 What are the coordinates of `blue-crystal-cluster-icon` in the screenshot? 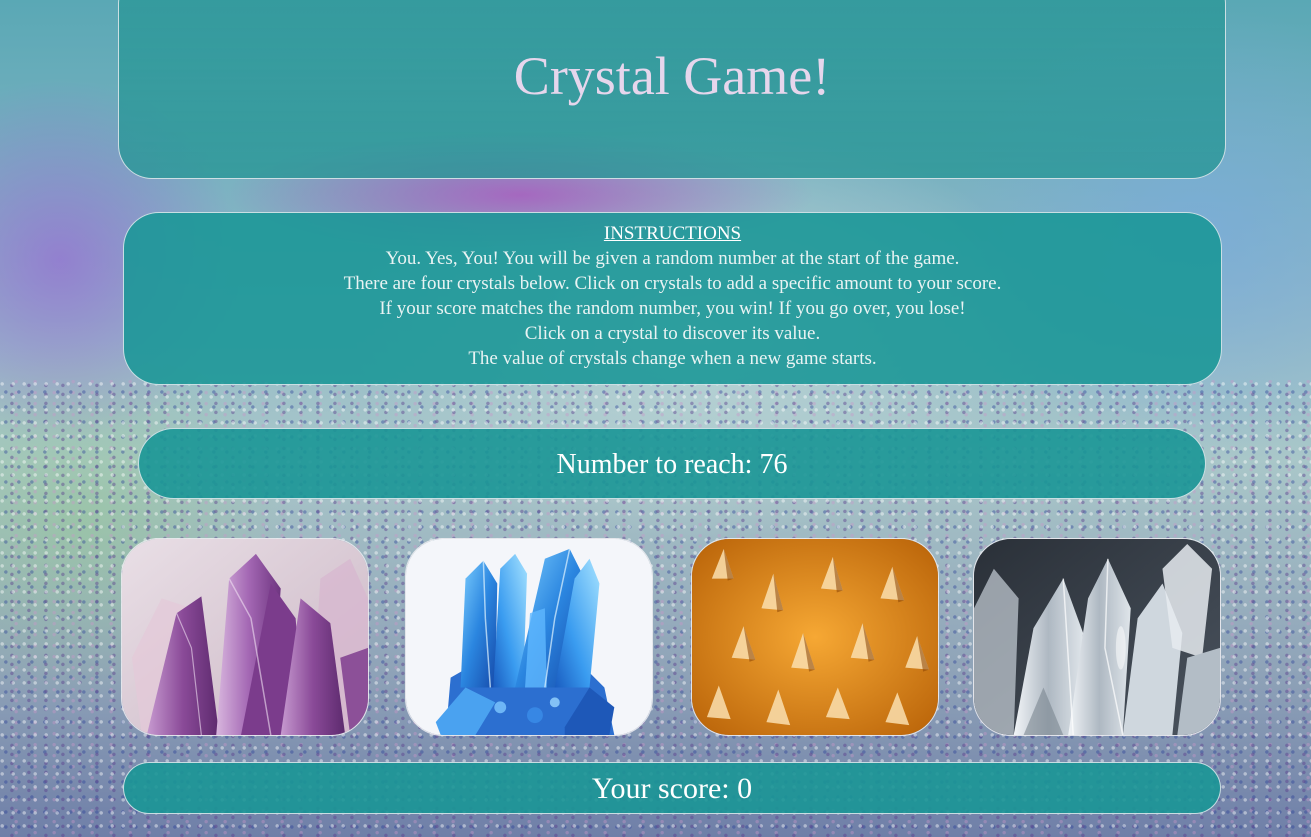 It's located at (529, 637).